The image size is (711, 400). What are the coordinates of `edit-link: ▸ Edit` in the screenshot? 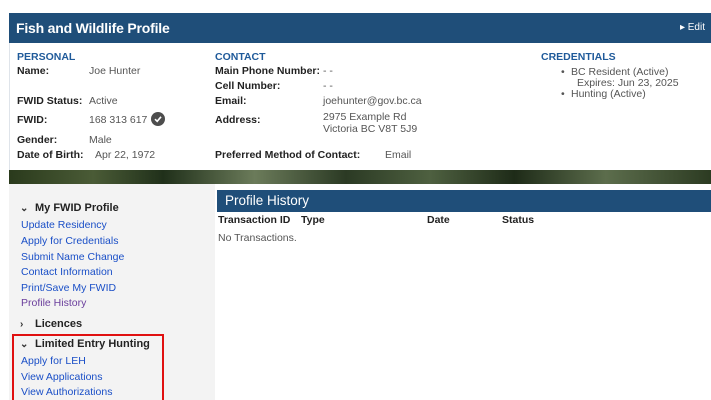 It's located at (692, 27).